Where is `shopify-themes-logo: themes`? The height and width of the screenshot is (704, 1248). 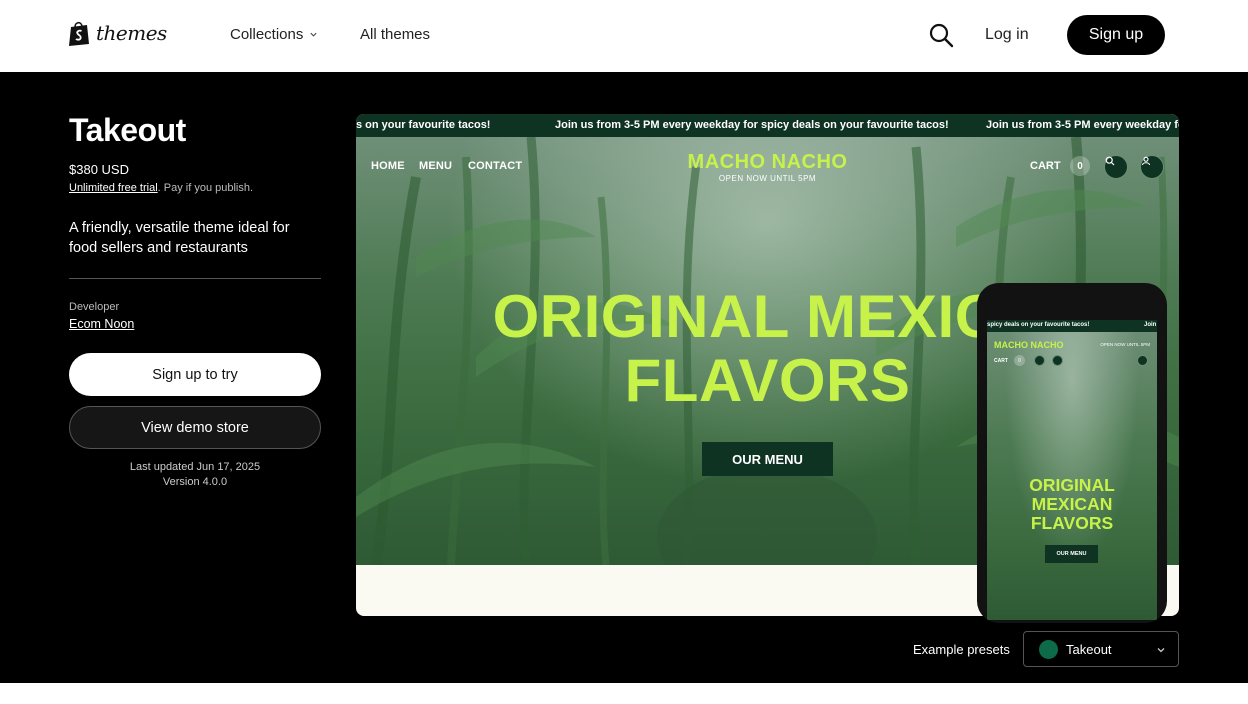
shopify-themes-logo: themes is located at coordinates (117, 33).